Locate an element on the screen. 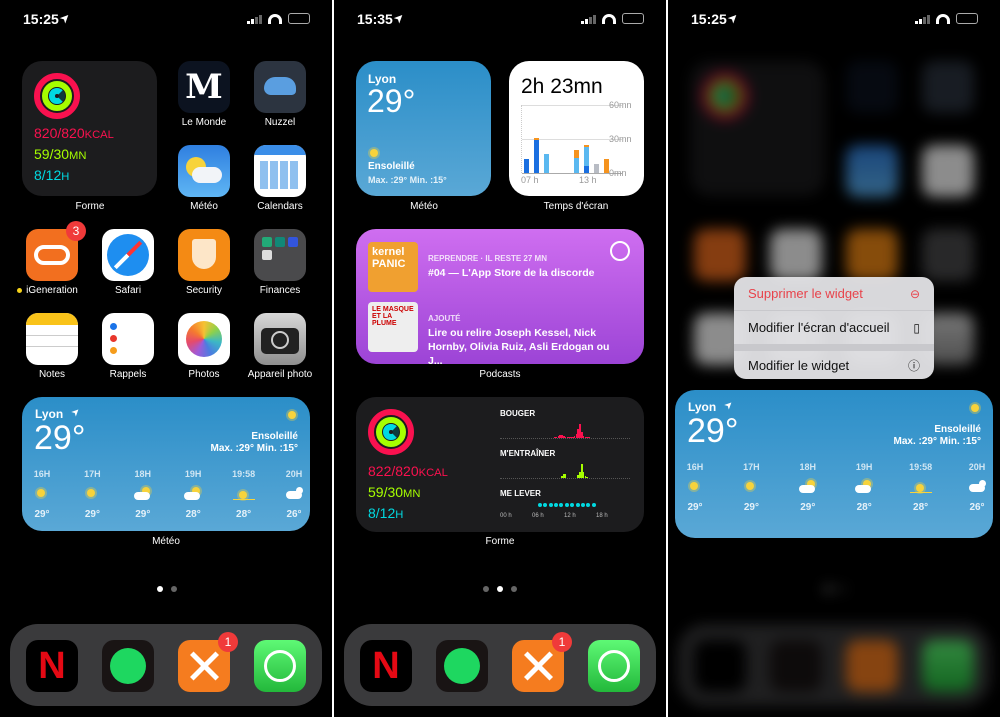  x-tick: 00 h is located at coordinates (506, 516).